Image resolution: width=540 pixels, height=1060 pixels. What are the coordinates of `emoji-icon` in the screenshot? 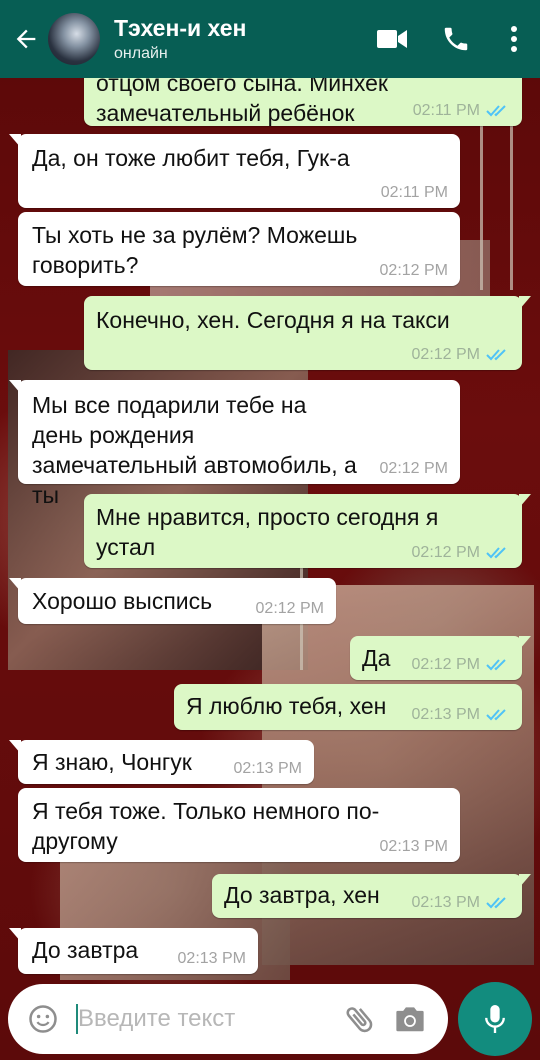 It's located at (43, 1019).